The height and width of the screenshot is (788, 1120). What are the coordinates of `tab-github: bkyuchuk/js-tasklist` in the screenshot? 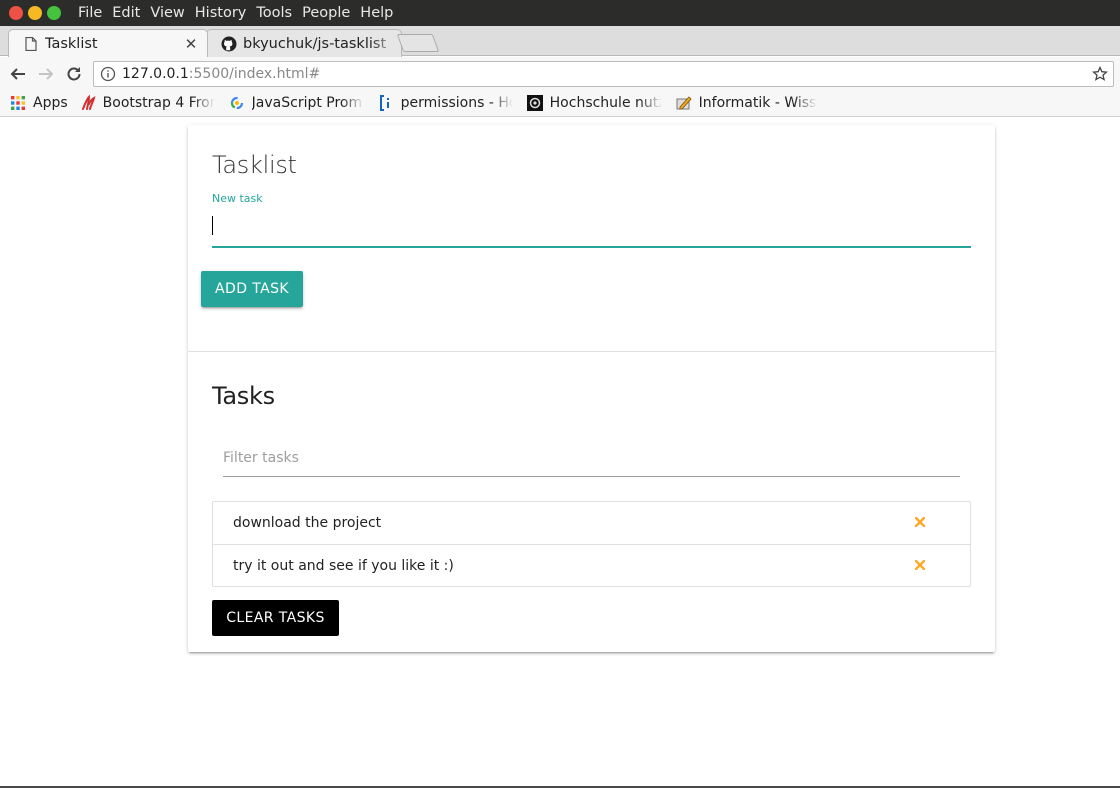 It's located at (304, 43).